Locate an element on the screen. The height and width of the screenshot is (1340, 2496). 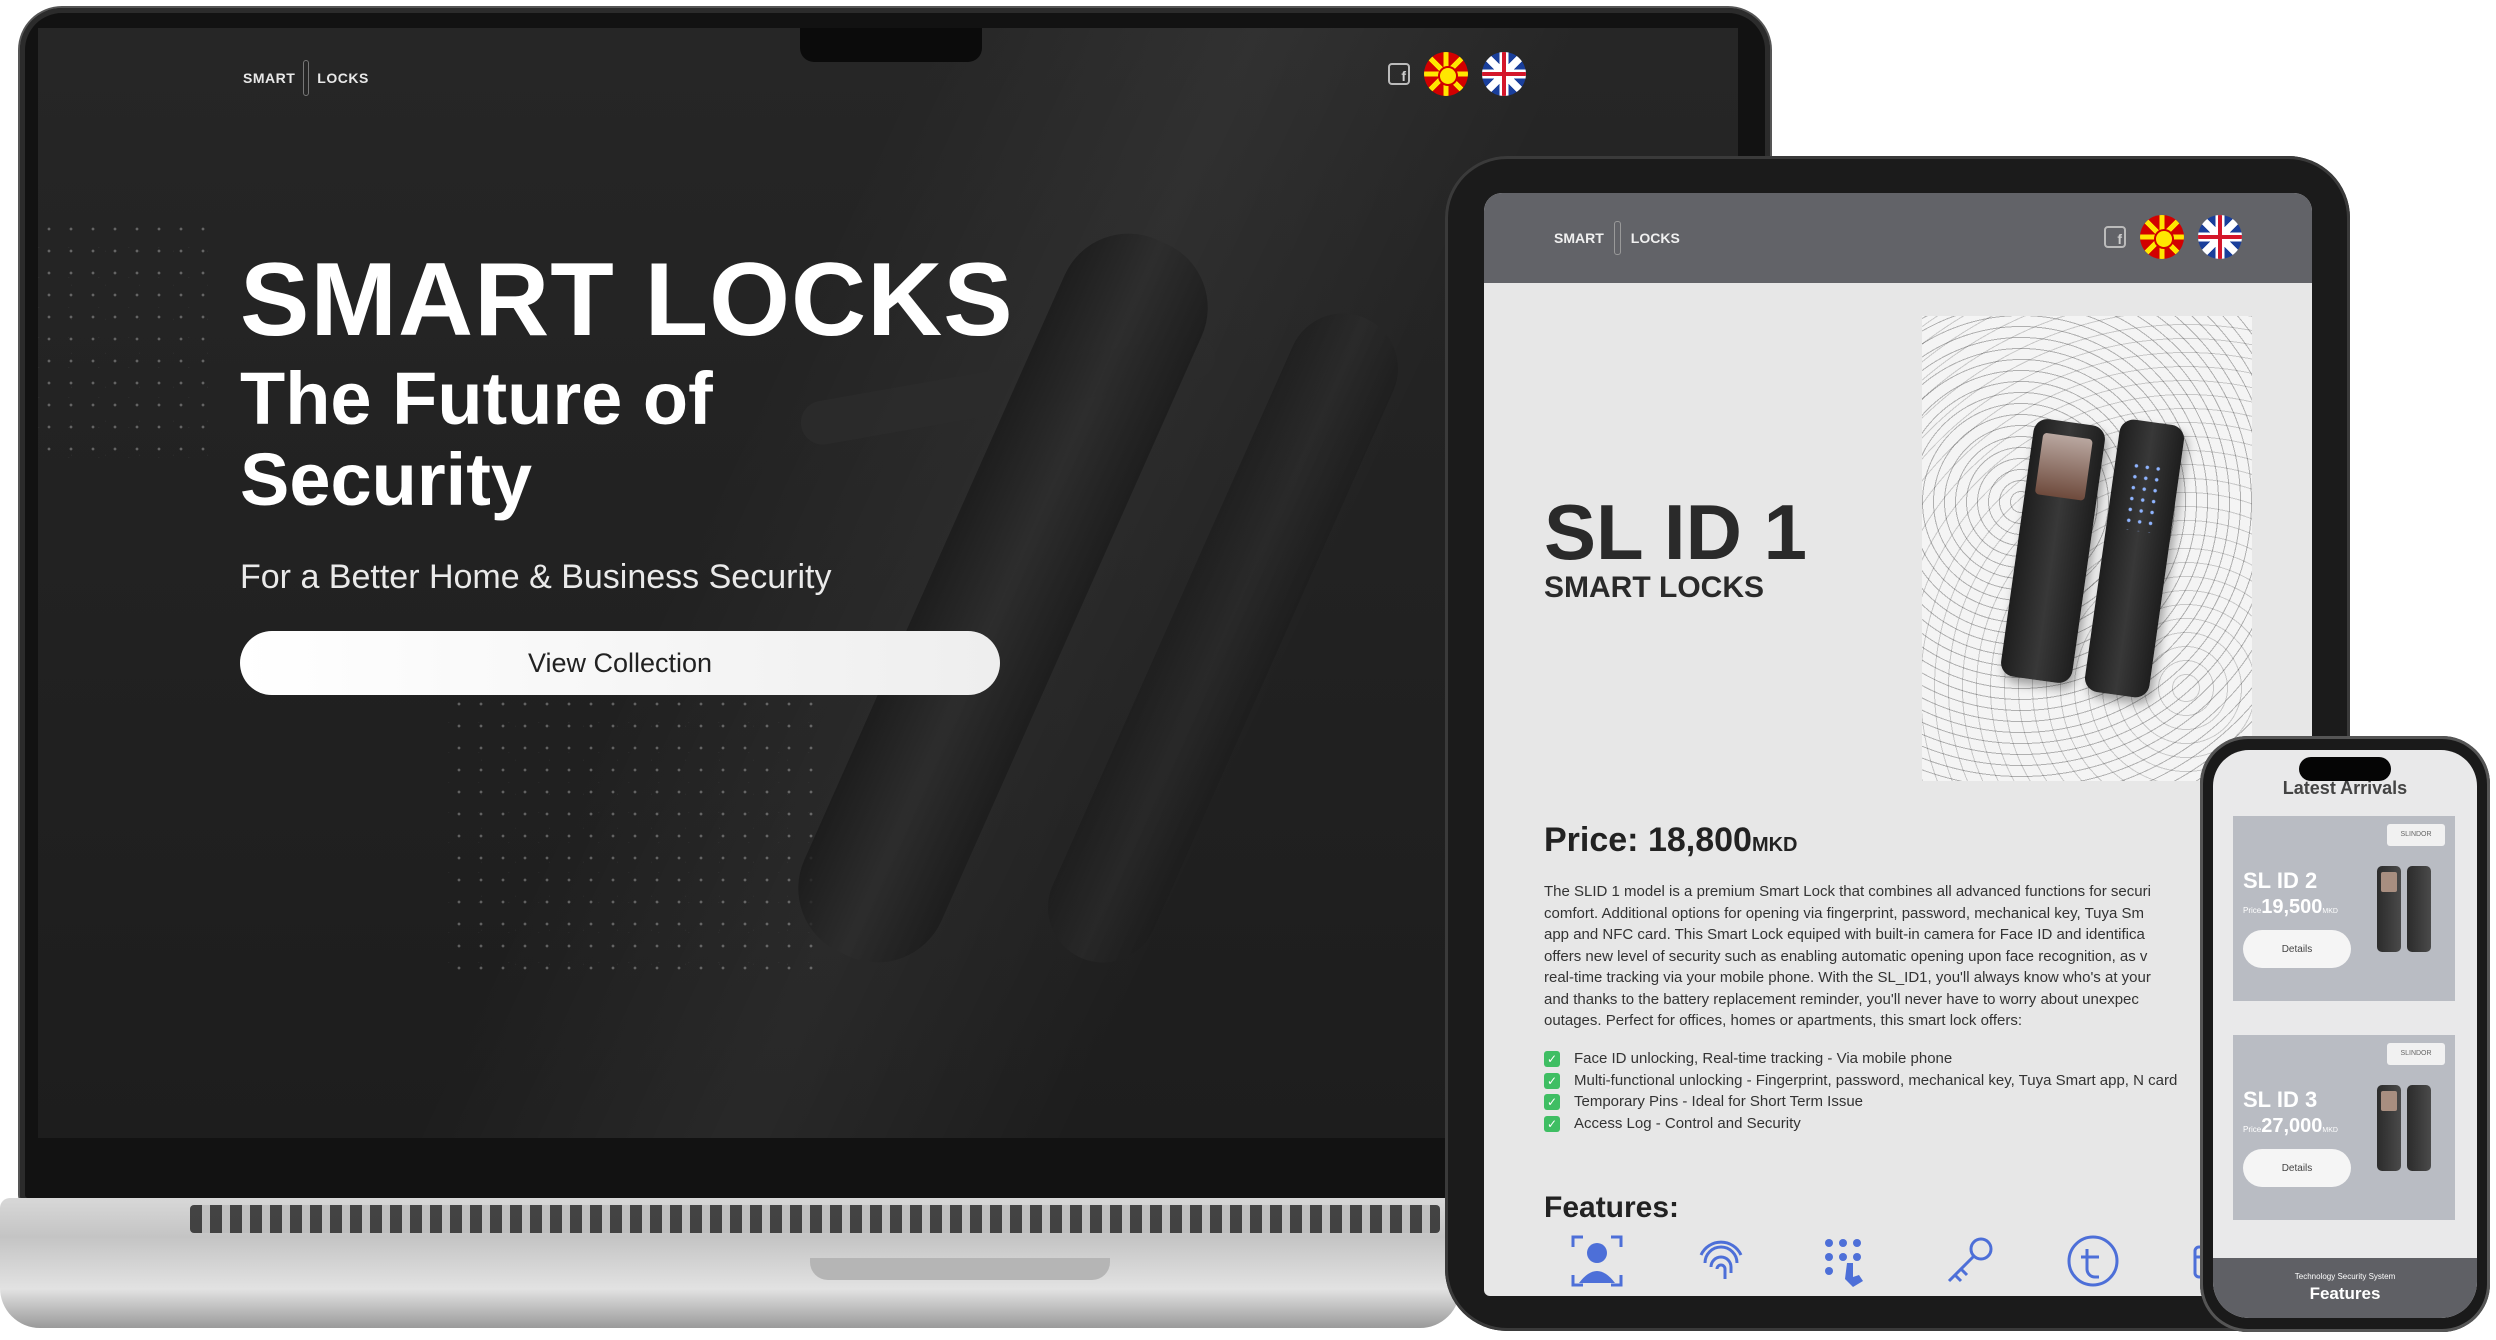
product-card: SLINDOR SL ID 2 Price19,500MKD Details is located at coordinates (2344, 908).